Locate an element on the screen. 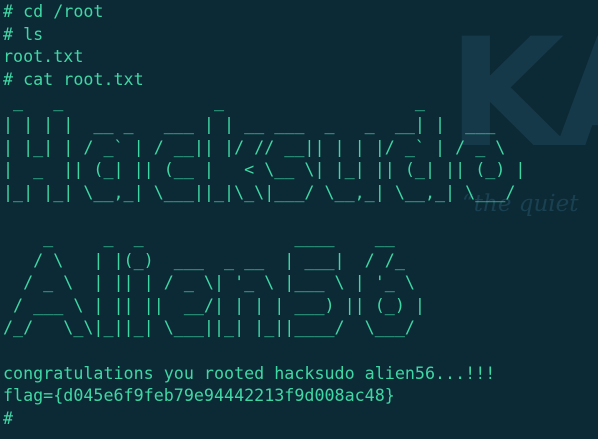 Image resolution: width=598 pixels, height=439 pixels. flag-line: flag={d045e6f9feb79e94442213f9d008ac48} is located at coordinates (199, 395).